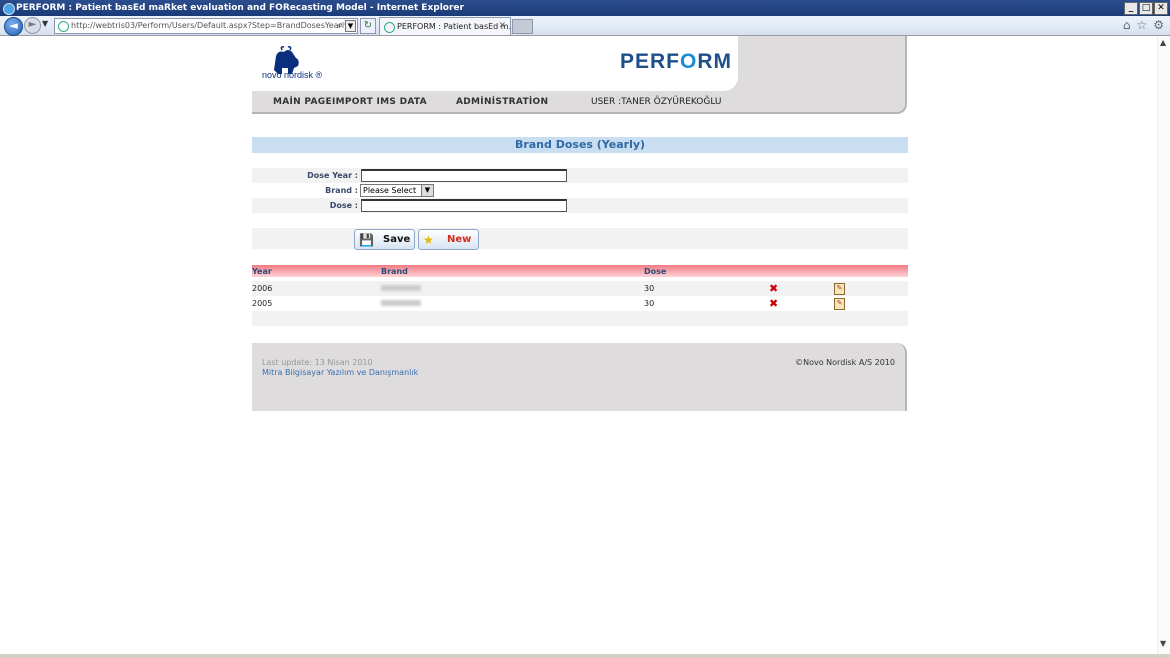 The image size is (1170, 658). I want to click on dose-label: Dose :, so click(343, 205).